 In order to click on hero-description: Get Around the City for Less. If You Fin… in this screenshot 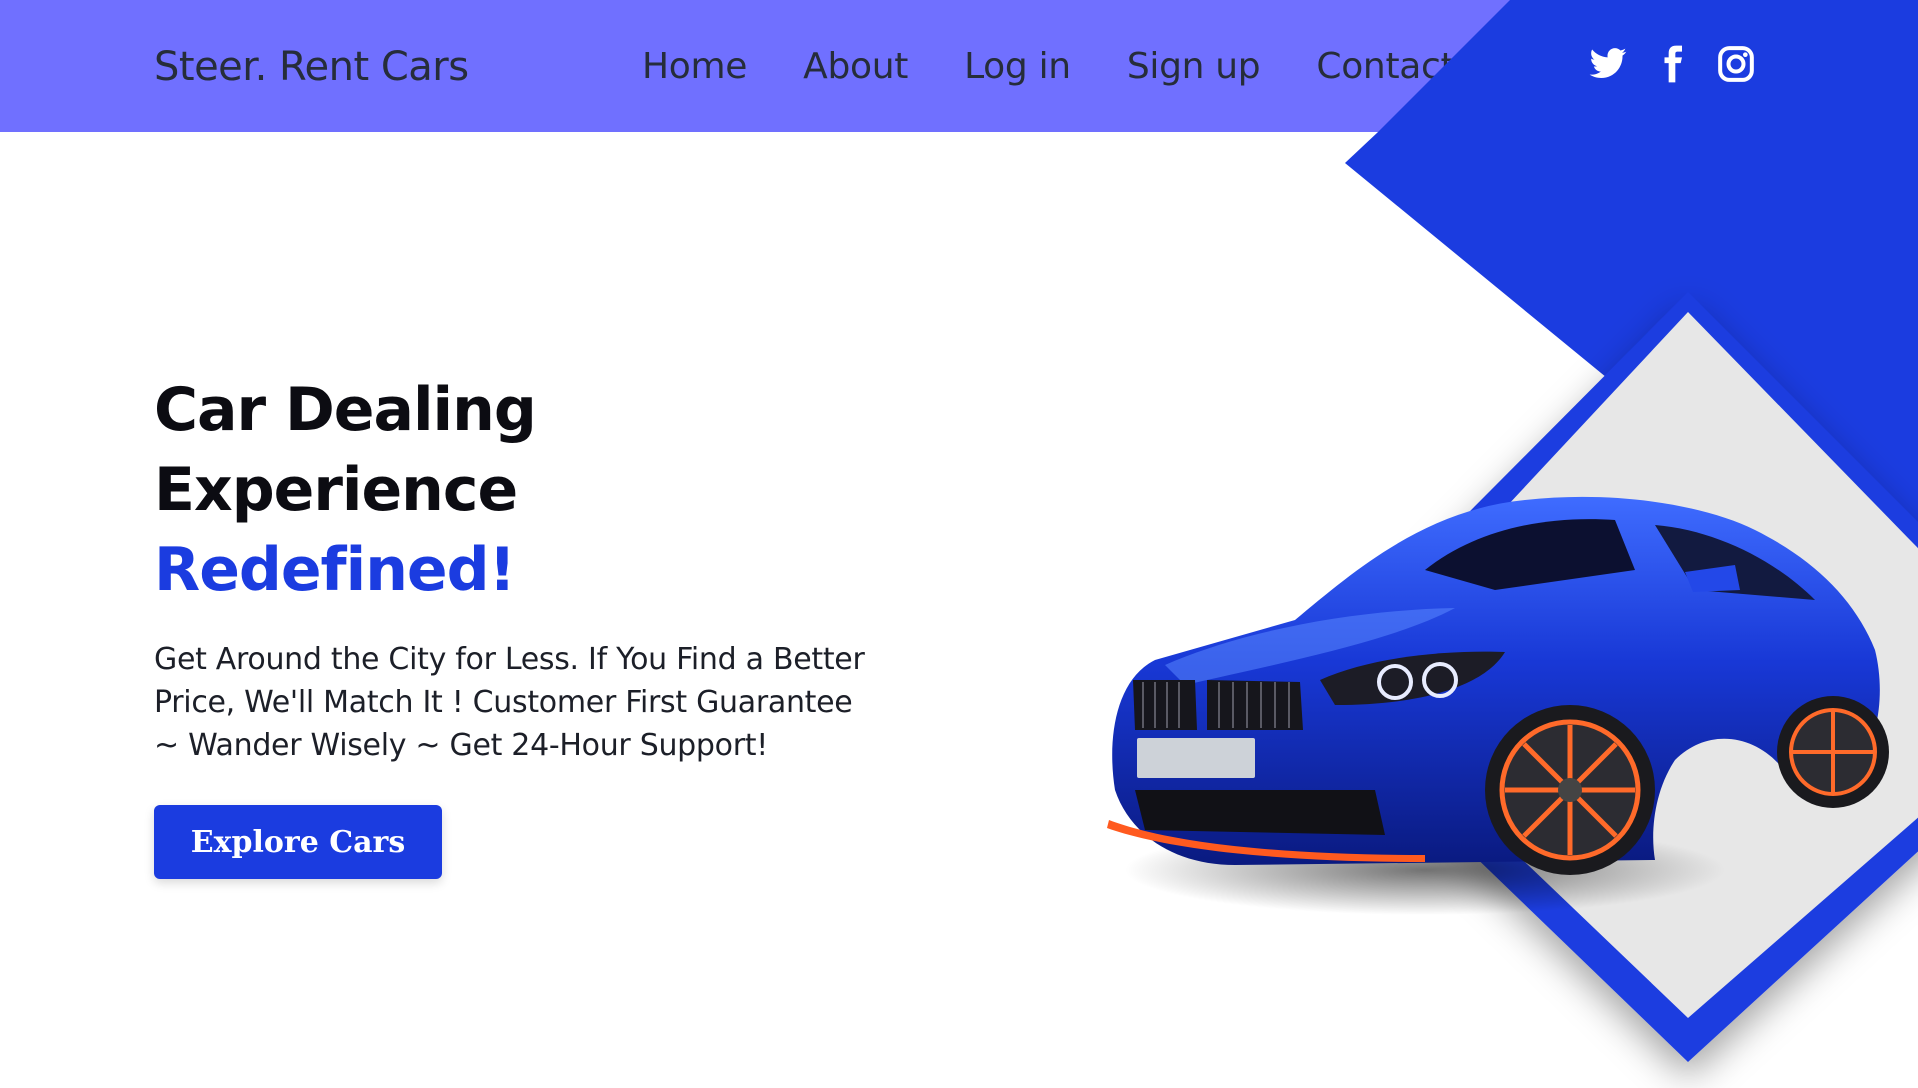, I will do `click(509, 702)`.